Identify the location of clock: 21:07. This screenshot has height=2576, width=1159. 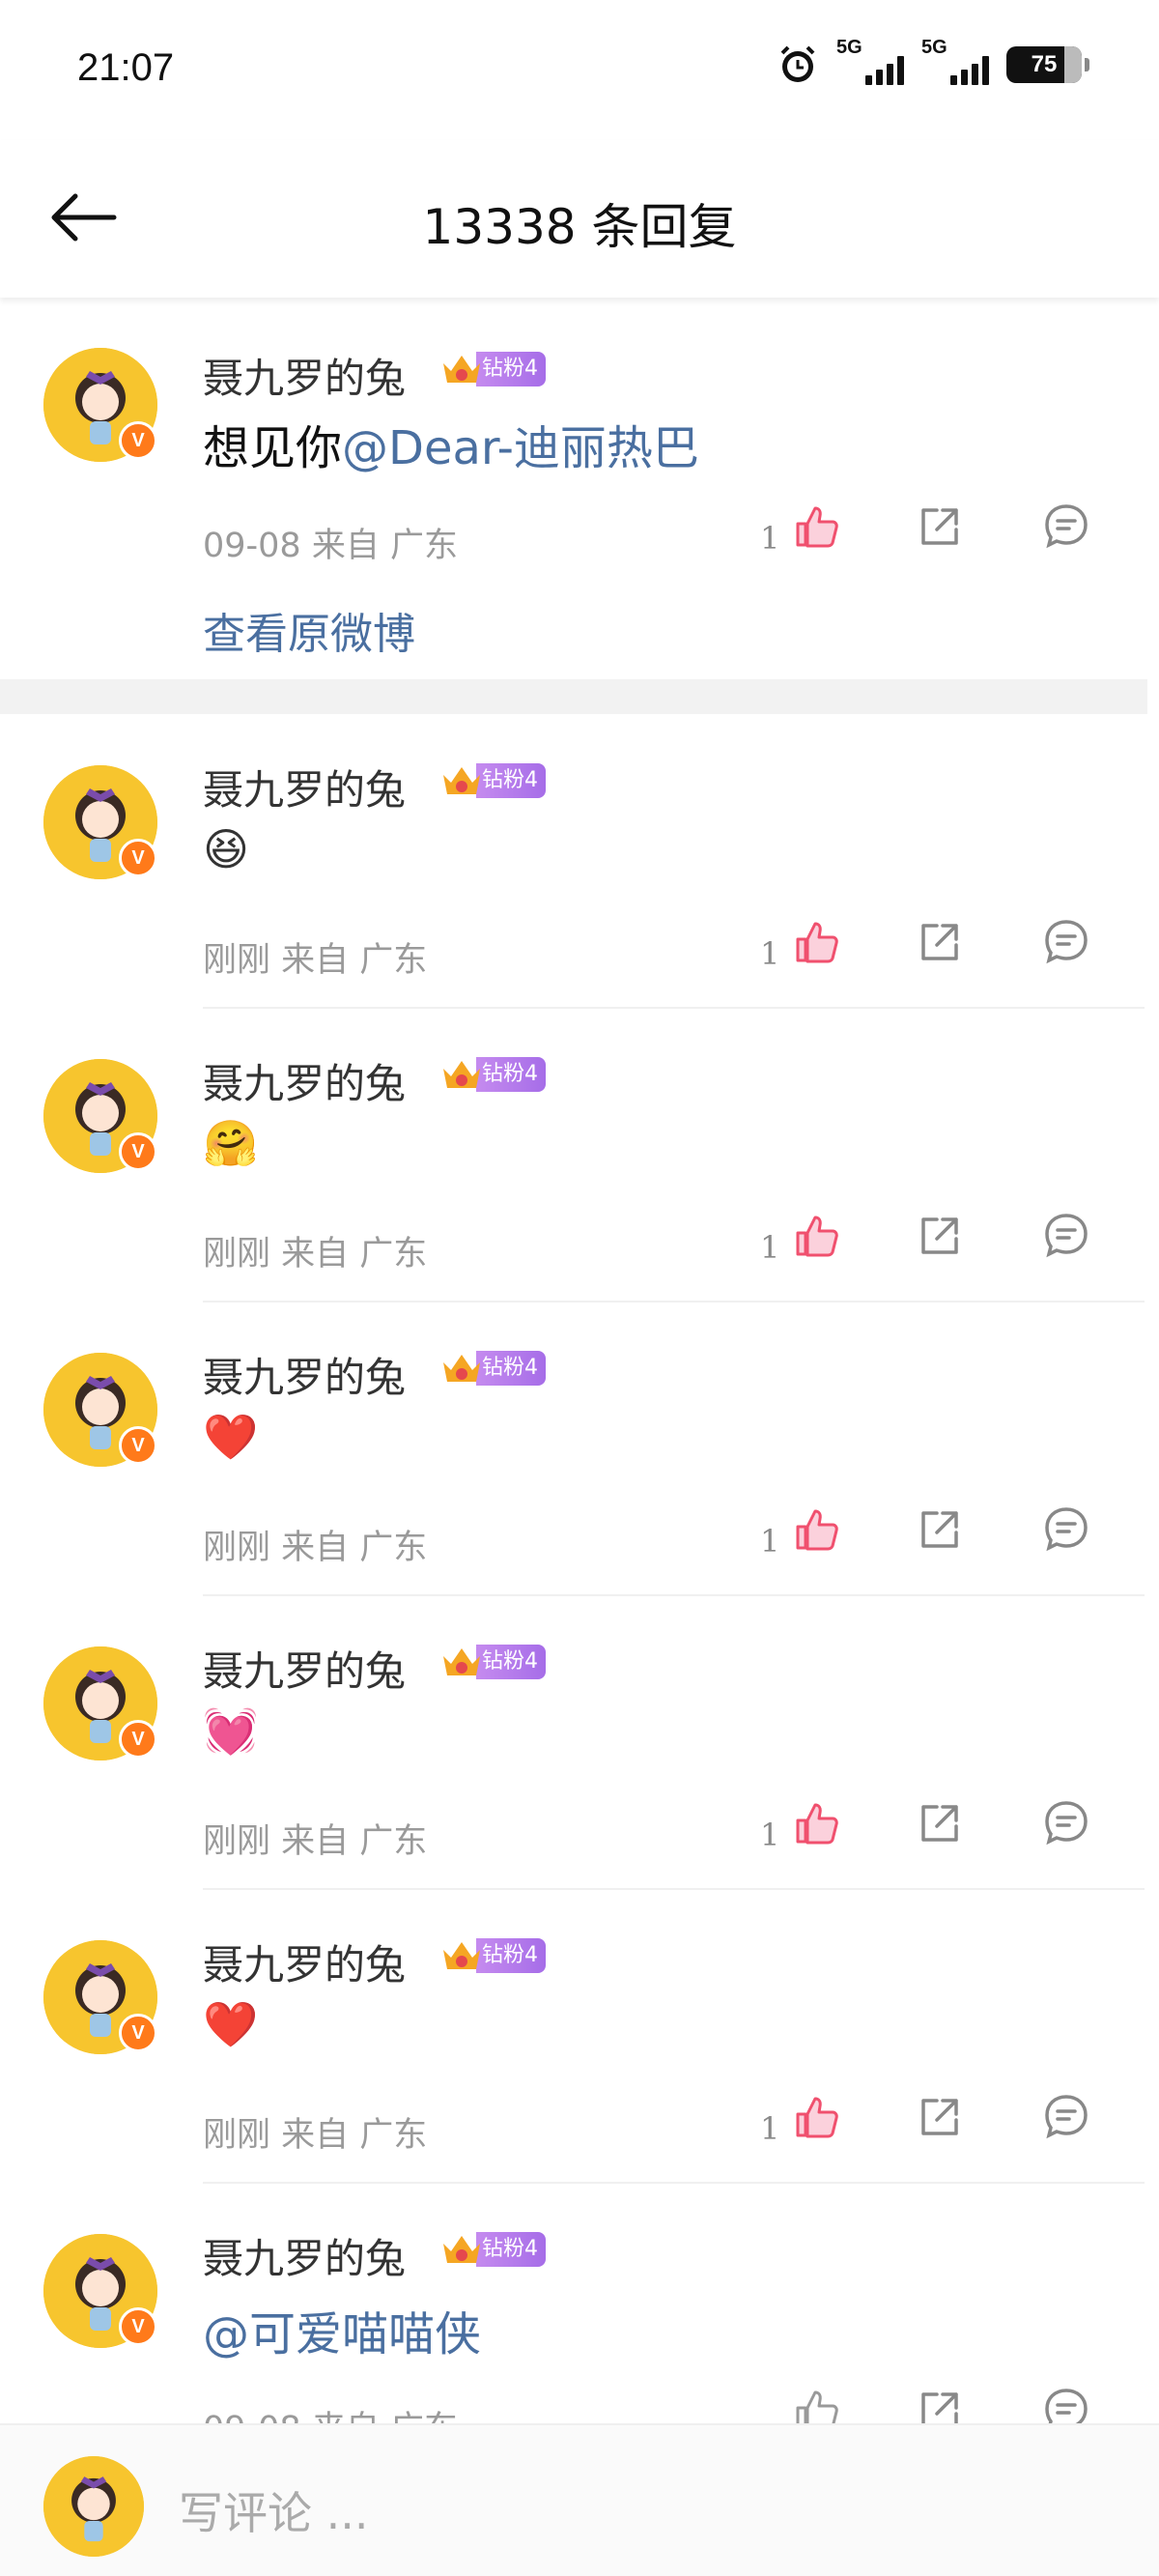
(126, 68).